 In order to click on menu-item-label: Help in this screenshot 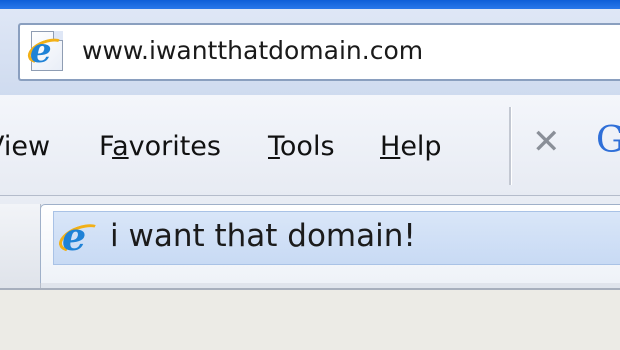, I will do `click(411, 146)`.